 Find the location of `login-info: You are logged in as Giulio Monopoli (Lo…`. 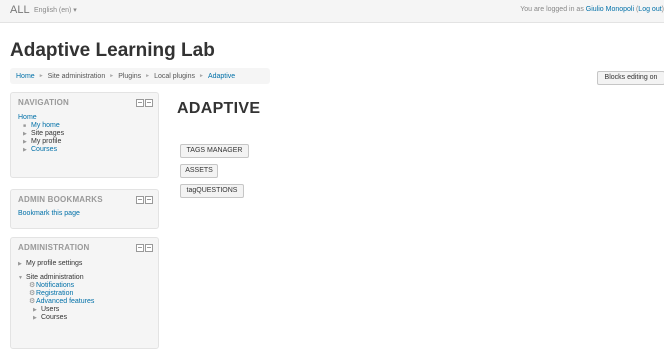

login-info: You are logged in as Giulio Monopoli (Lo… is located at coordinates (592, 9).